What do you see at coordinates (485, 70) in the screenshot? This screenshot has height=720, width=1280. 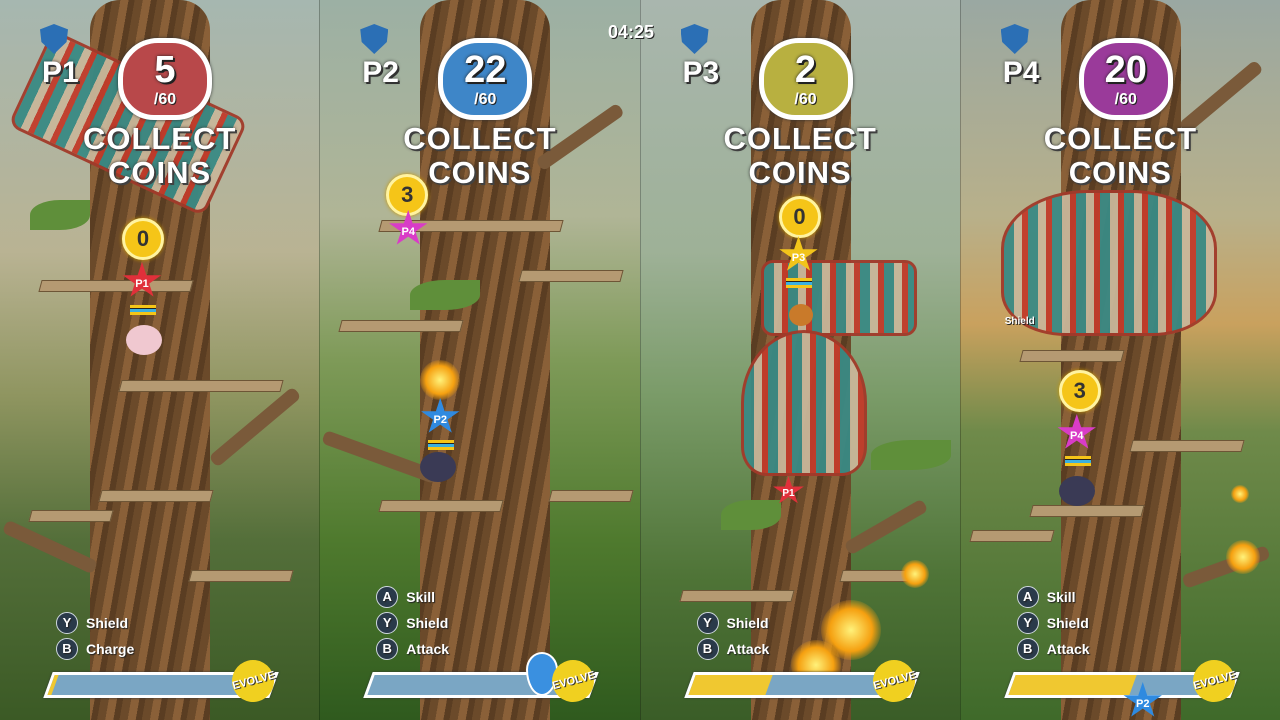 I see `coin-count: 22` at bounding box center [485, 70].